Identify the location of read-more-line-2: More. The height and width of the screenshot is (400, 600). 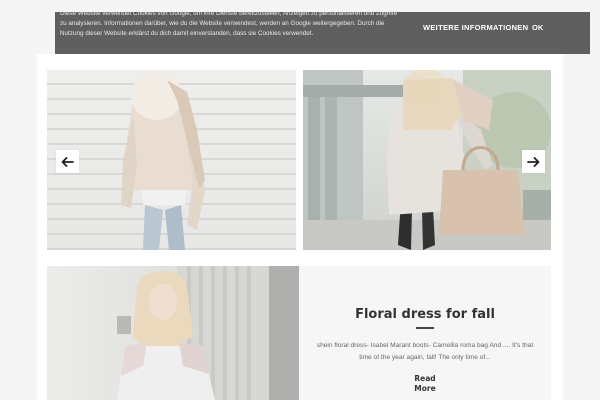
(425, 388).